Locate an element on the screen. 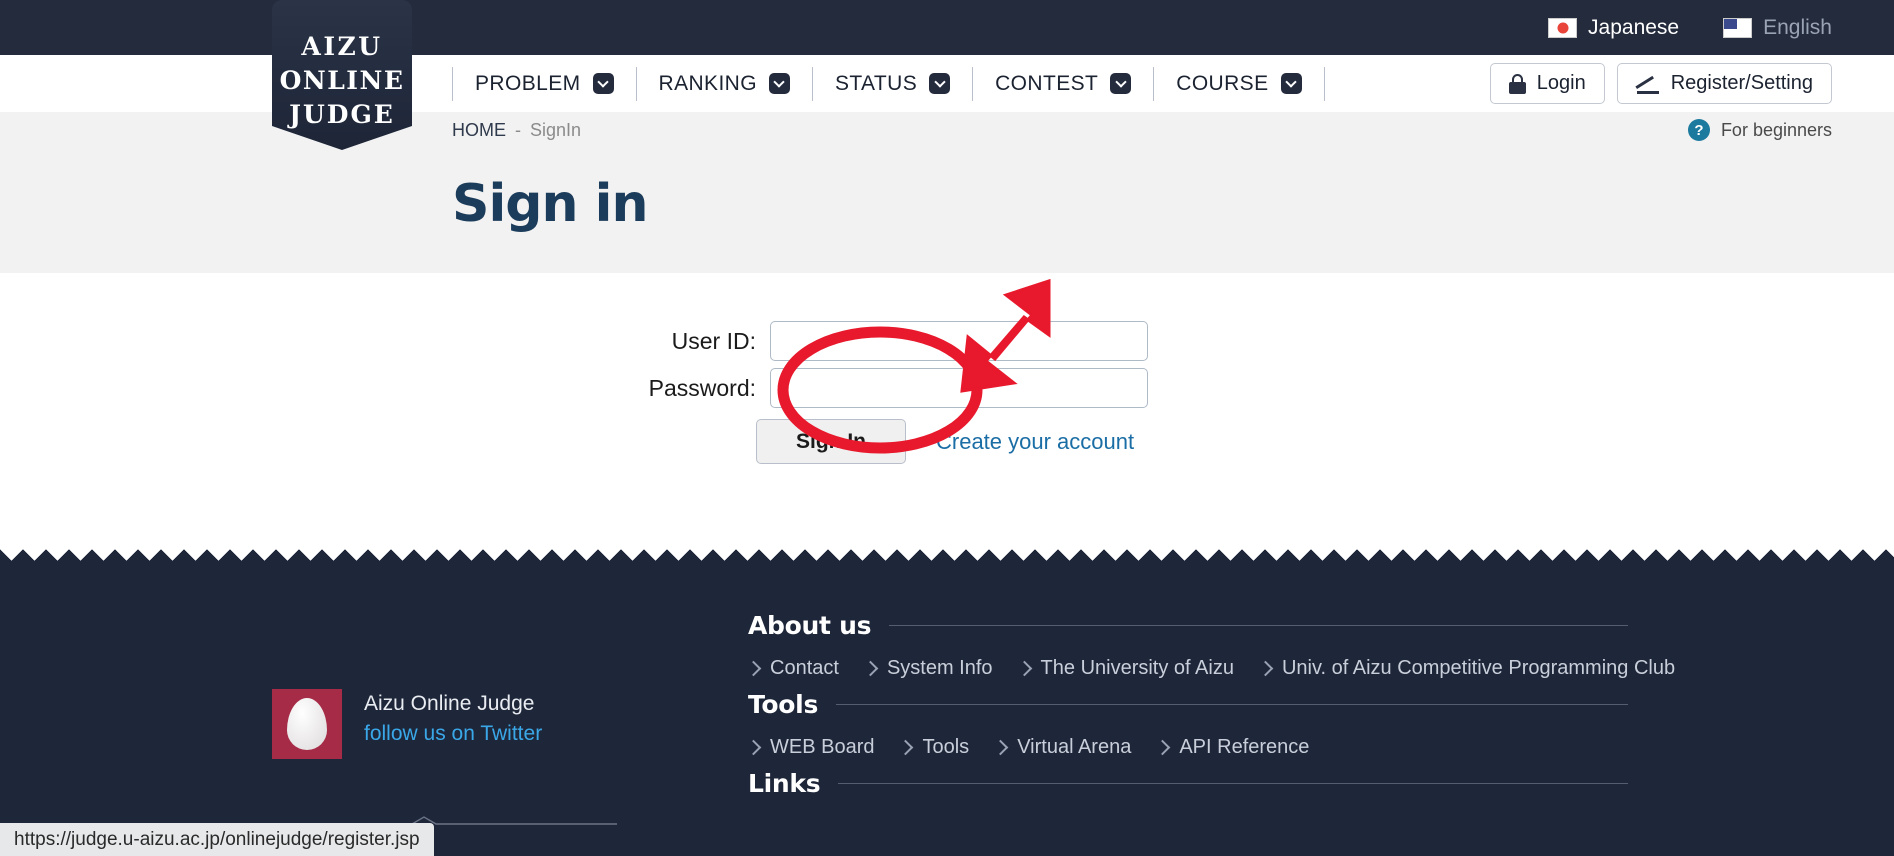 This screenshot has width=1894, height=856. form-actions-row: Sign In Create your account is located at coordinates (945, 441).